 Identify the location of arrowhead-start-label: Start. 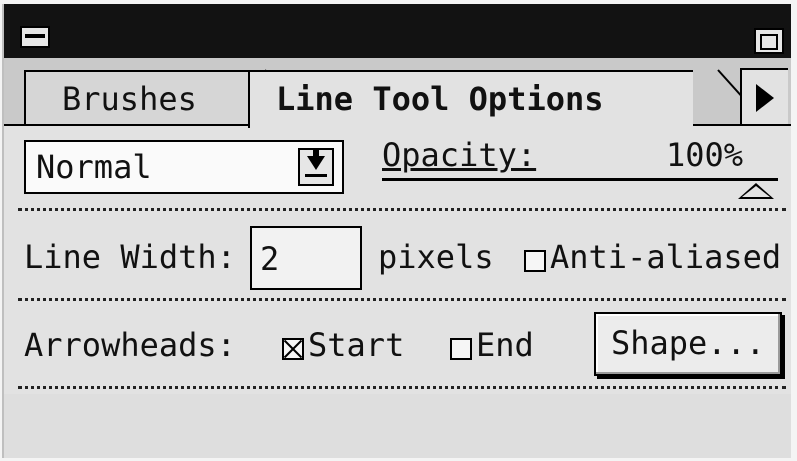
(356, 345).